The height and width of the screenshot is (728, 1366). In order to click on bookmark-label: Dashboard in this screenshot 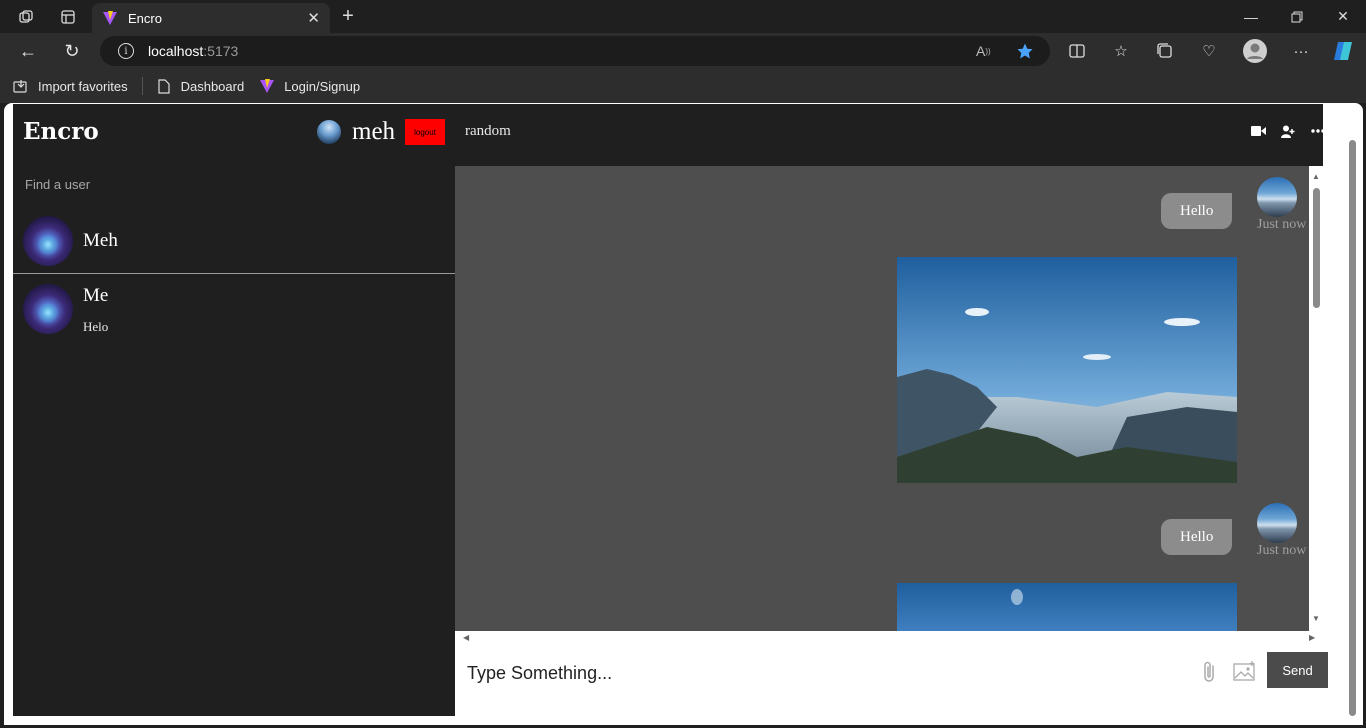, I will do `click(212, 86)`.